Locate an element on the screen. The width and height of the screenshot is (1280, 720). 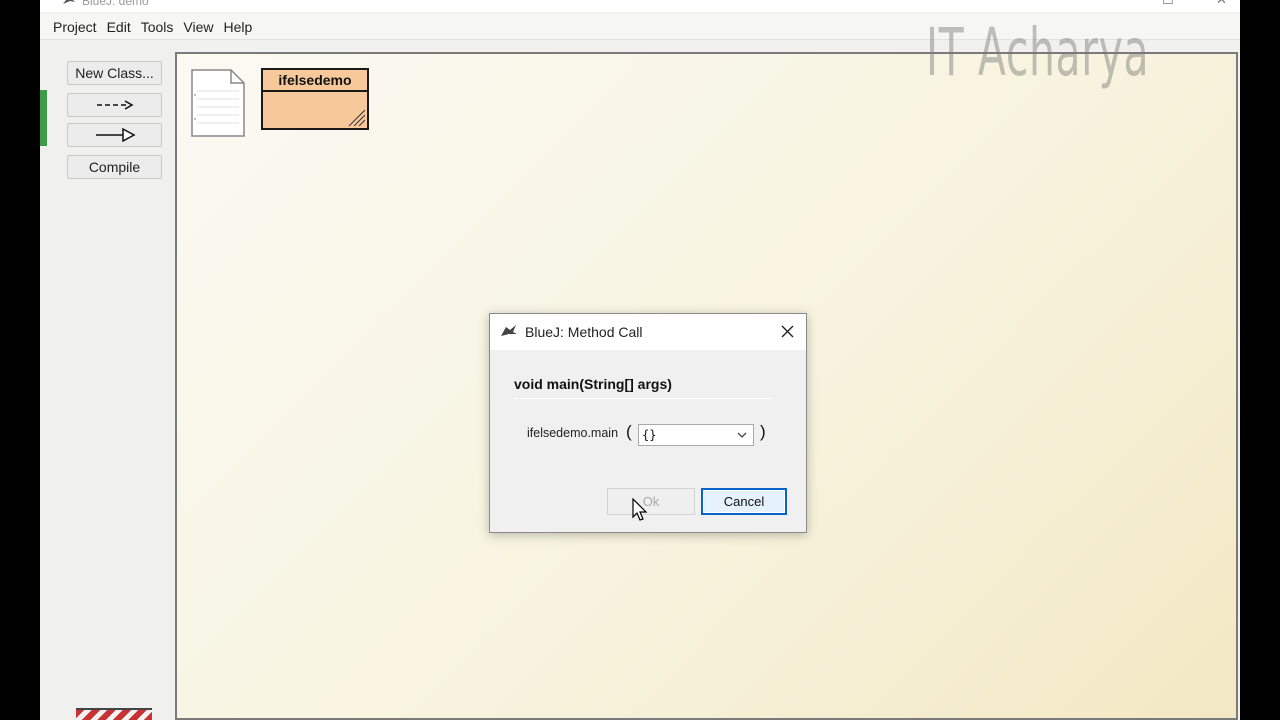
readme-document-icon is located at coordinates (218, 103).